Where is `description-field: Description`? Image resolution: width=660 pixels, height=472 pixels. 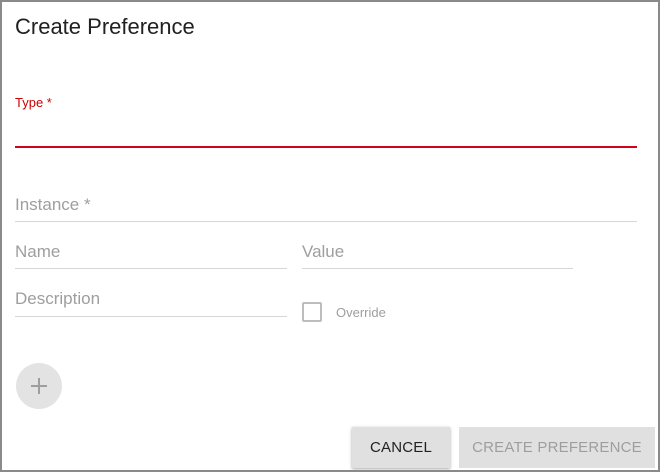
description-field: Description is located at coordinates (151, 300).